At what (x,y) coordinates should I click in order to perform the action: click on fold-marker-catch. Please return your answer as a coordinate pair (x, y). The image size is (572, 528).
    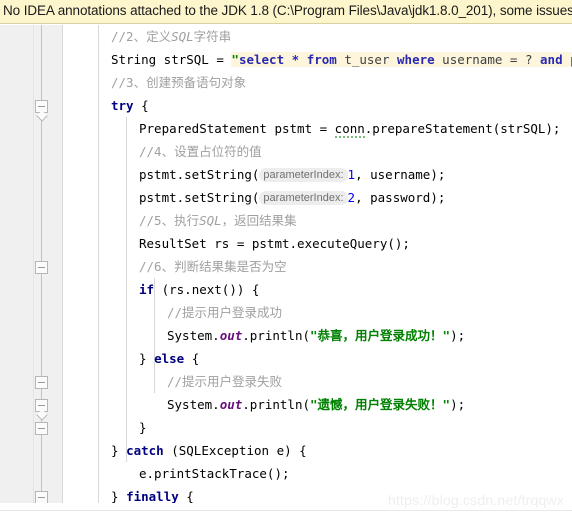
    Looking at the image, I should click on (41, 405).